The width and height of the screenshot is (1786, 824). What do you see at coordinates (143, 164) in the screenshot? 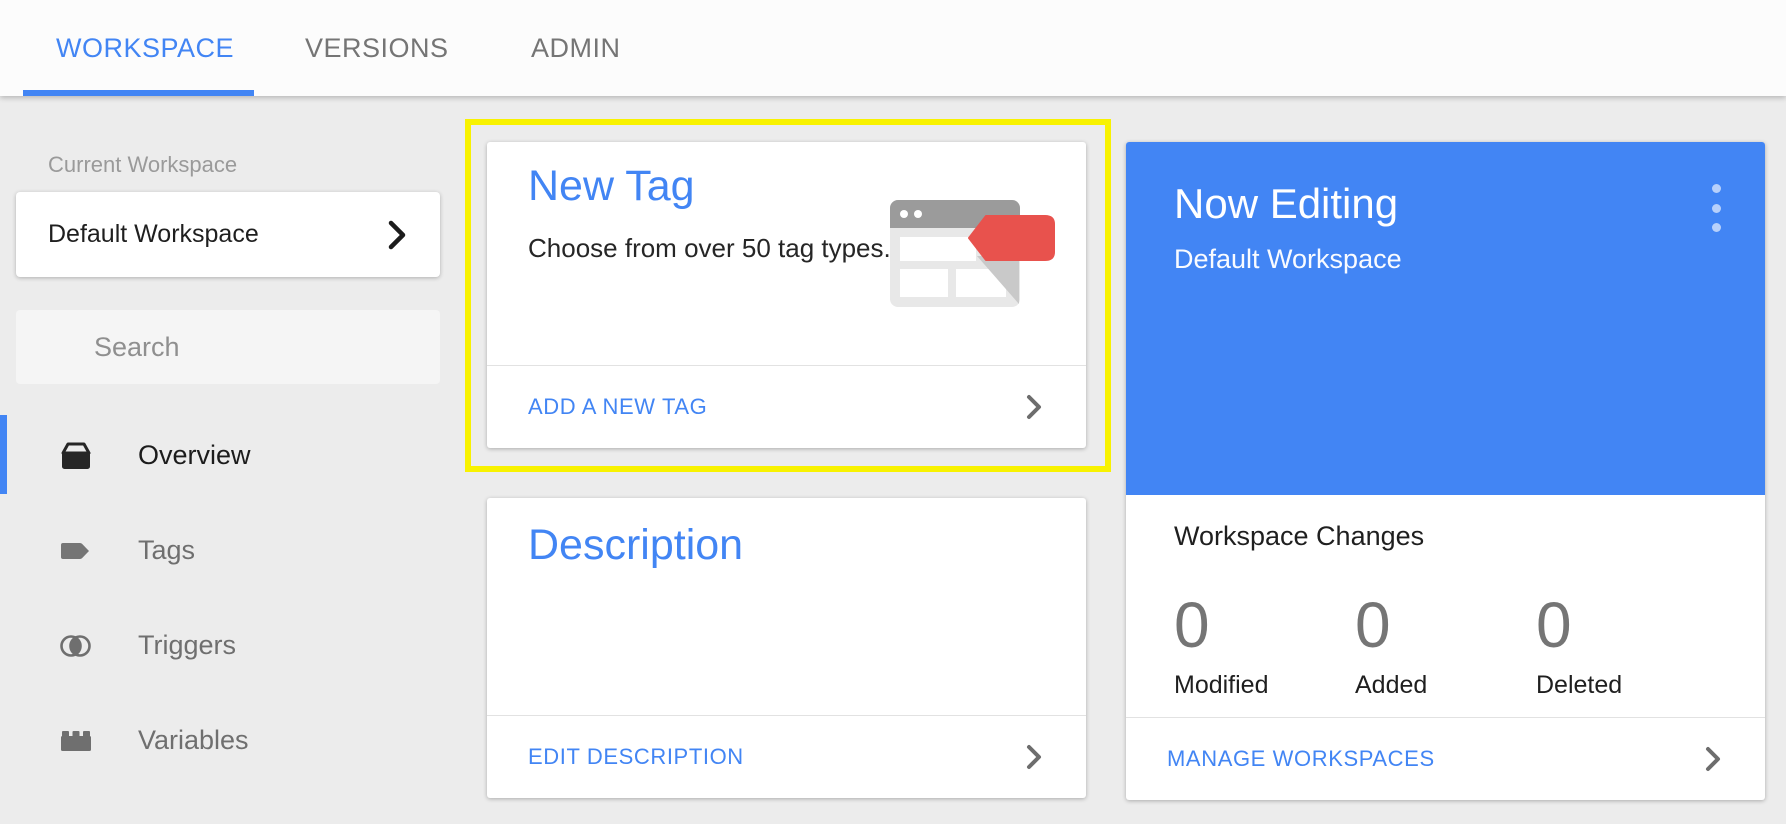
I see `current-workspace-label: Current Workspace` at bounding box center [143, 164].